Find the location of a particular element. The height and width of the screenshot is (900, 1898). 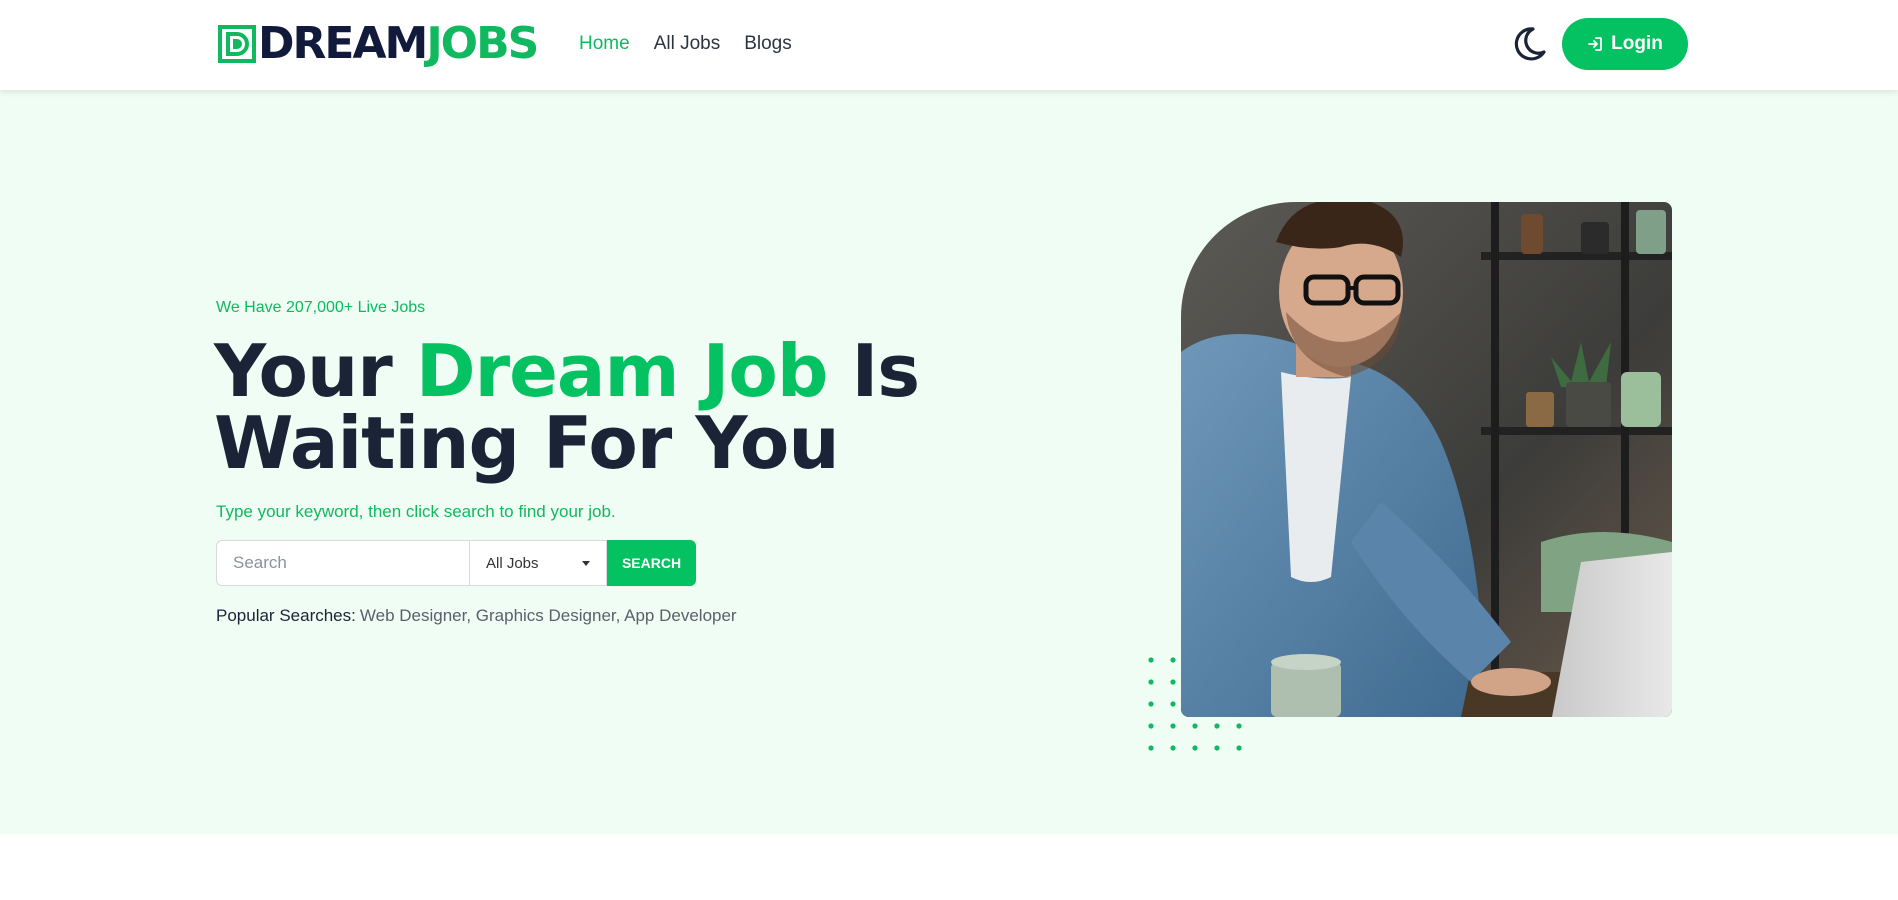

site-header: DREAMJOBS Home All Jobs Blogs Login is located at coordinates (949, 45).